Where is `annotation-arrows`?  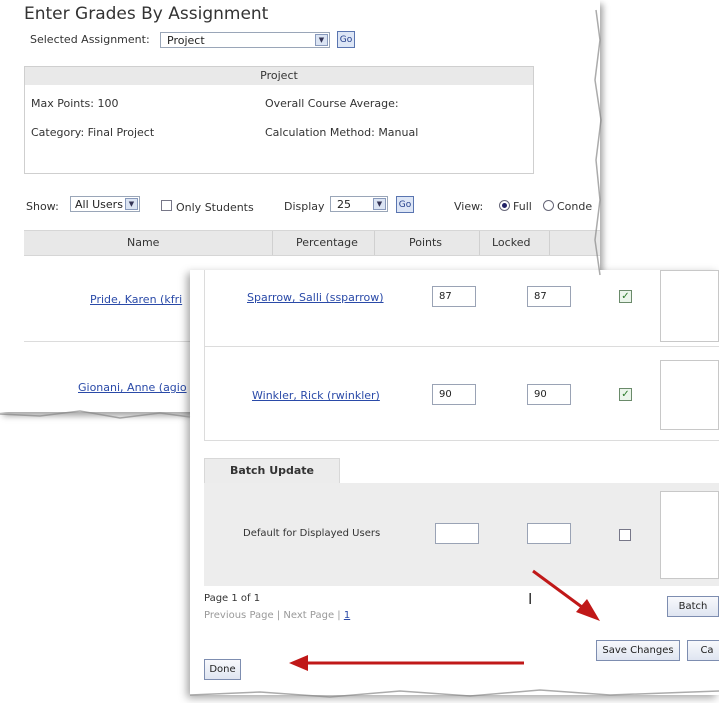
annotation-arrows is located at coordinates (444, 620).